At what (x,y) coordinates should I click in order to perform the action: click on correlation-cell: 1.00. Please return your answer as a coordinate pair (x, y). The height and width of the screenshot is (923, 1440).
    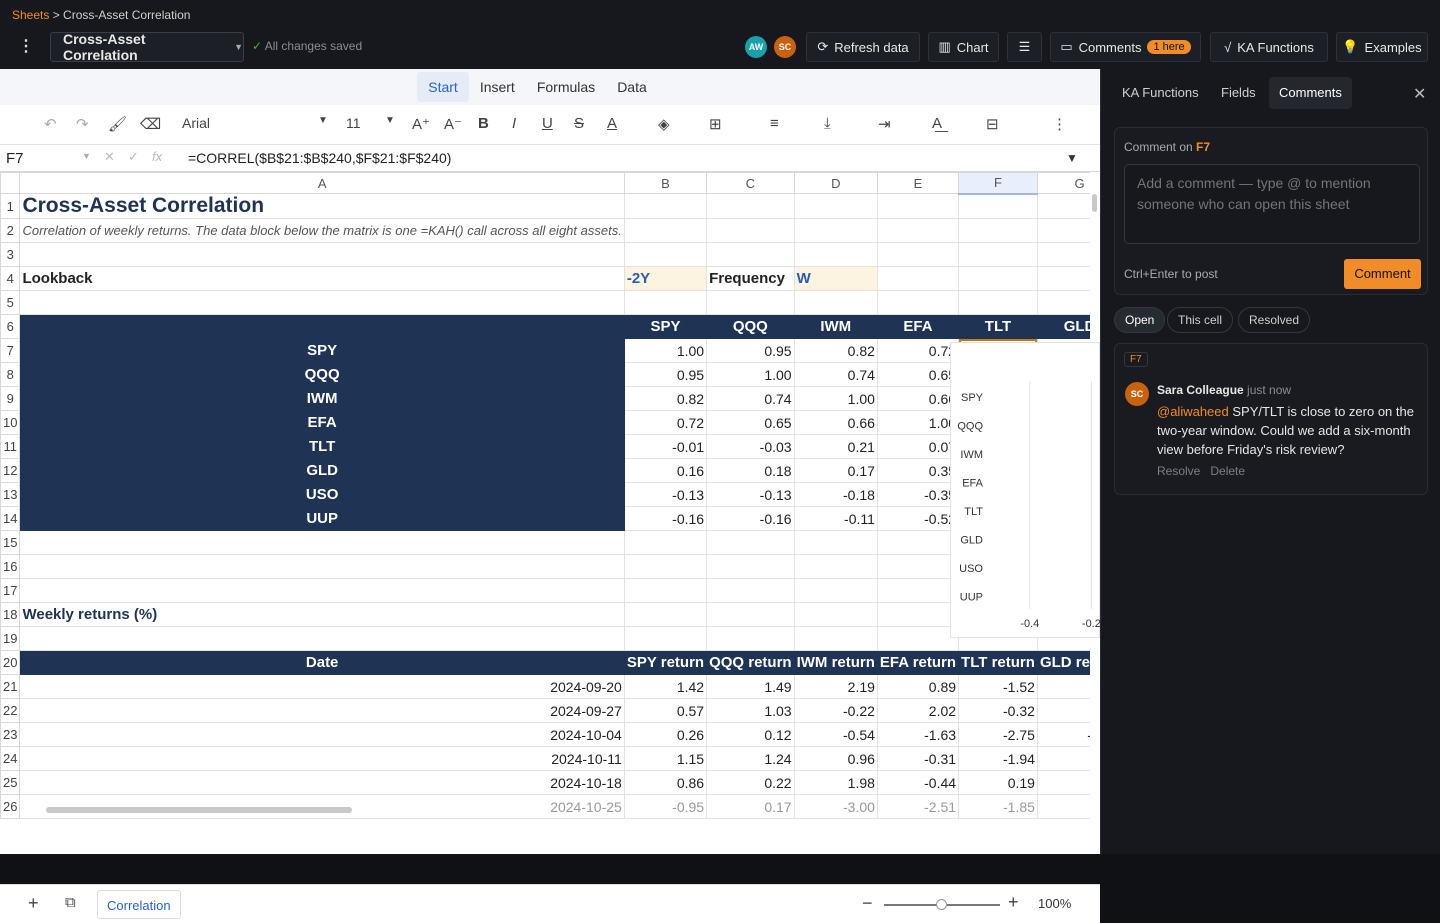
    Looking at the image, I should click on (750, 374).